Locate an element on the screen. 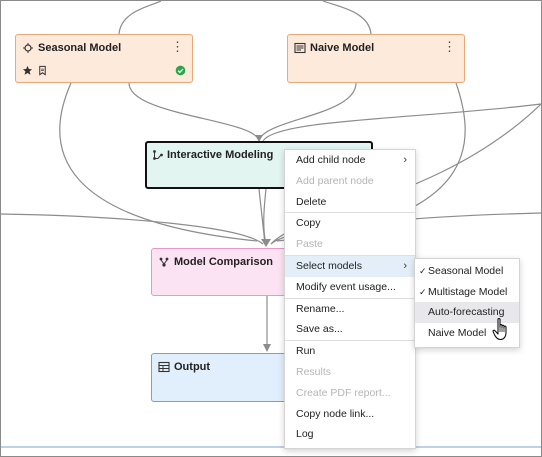  node-output: Output is located at coordinates (221, 377).